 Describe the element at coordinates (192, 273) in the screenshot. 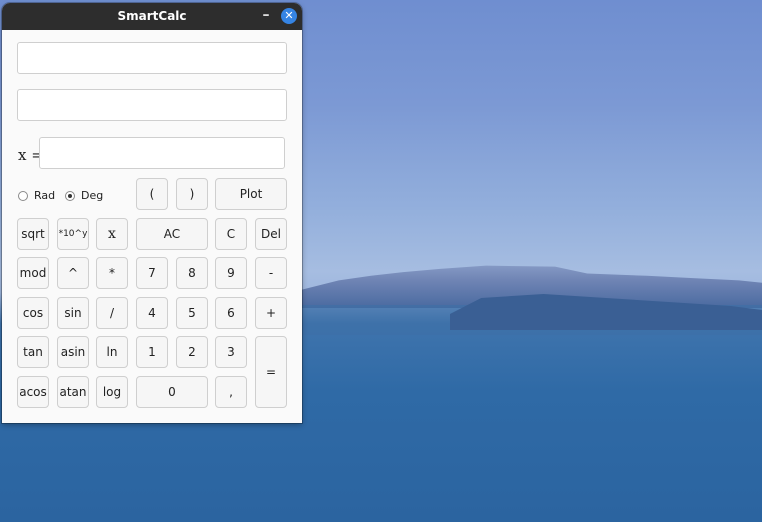

I see `digit-8-button: 8` at that location.